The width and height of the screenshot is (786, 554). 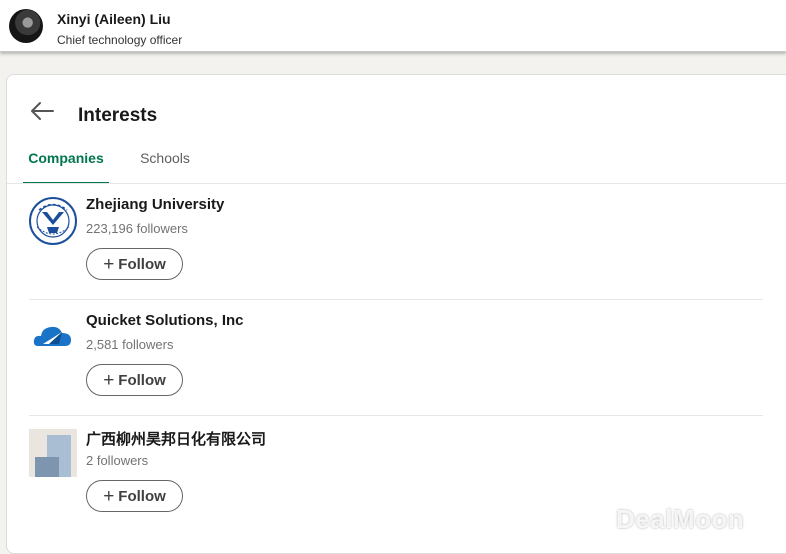 I want to click on profile-name: Xinyi (Aileen) Liu, so click(x=114, y=19).